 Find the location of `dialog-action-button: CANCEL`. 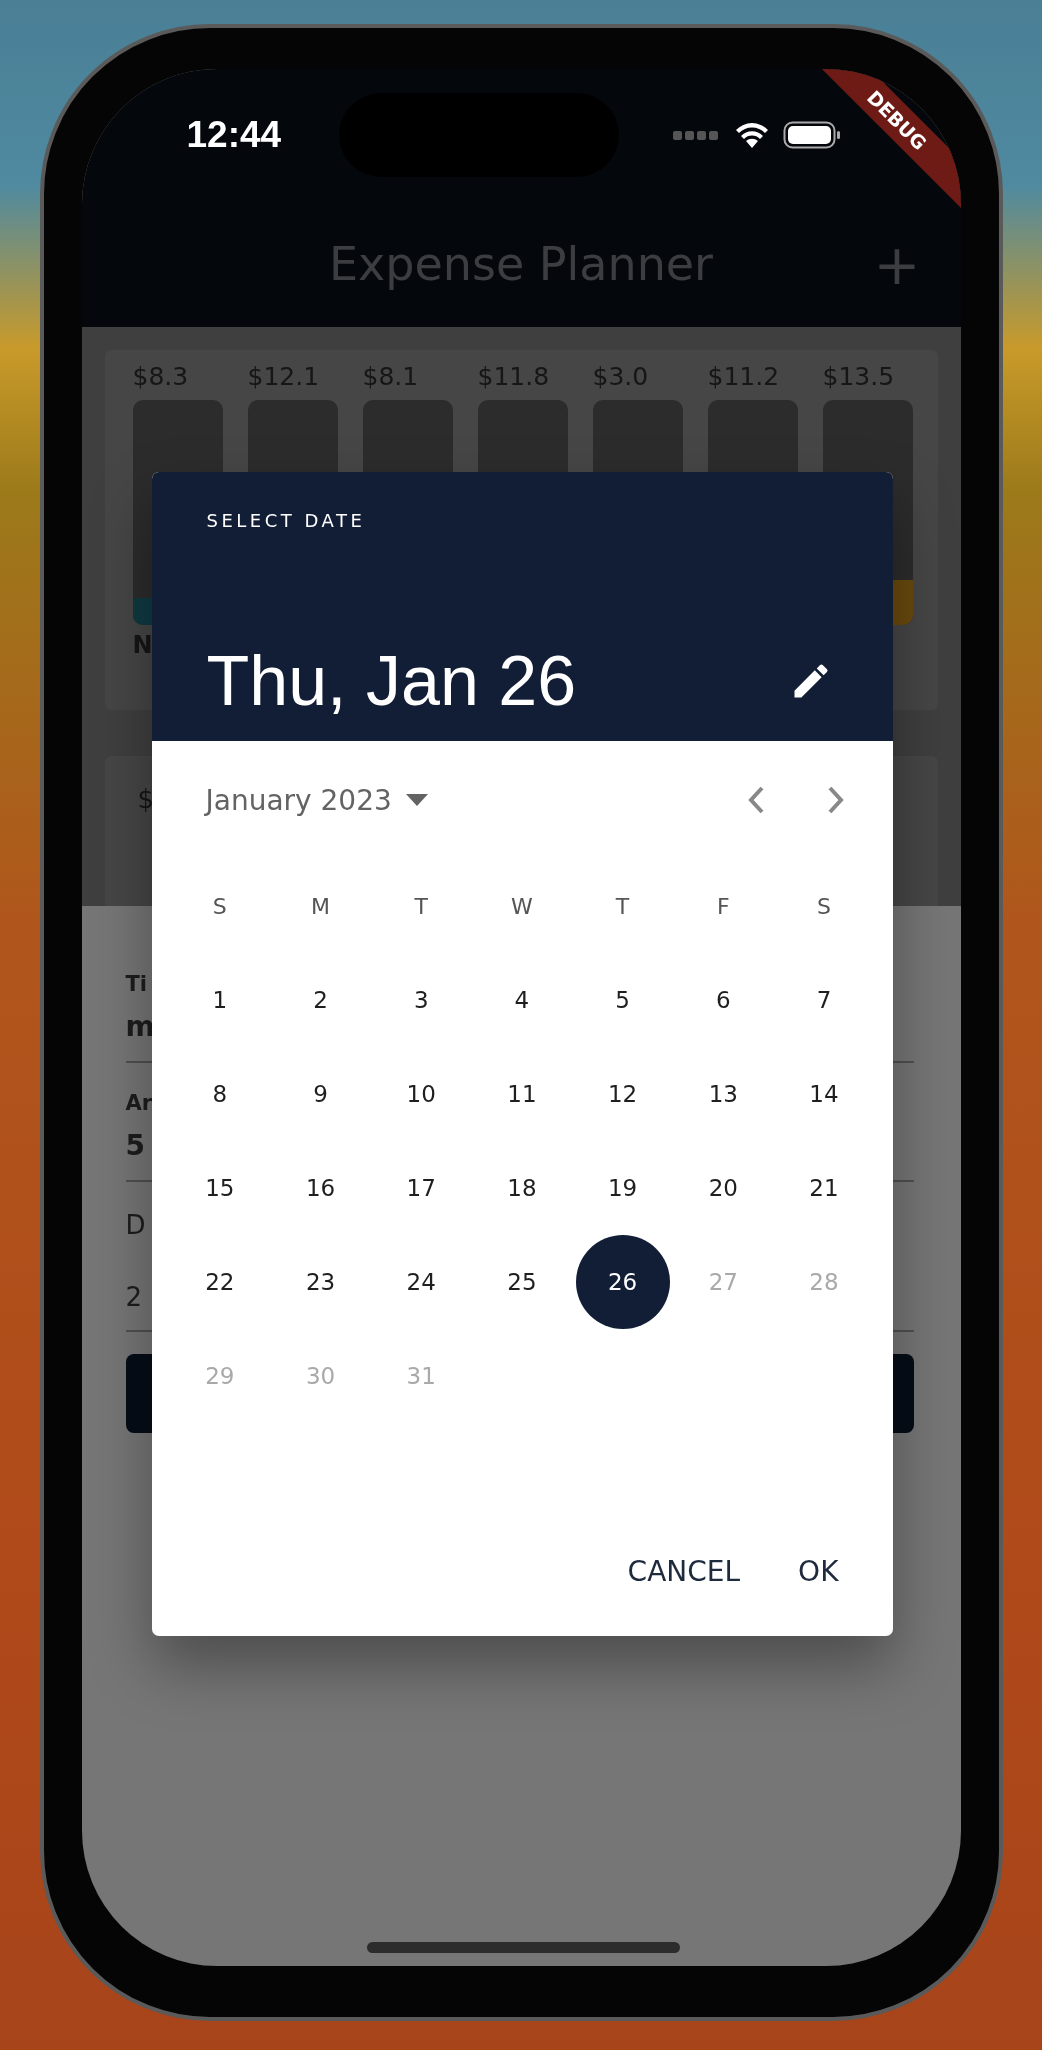

dialog-action-button: CANCEL is located at coordinates (684, 1571).